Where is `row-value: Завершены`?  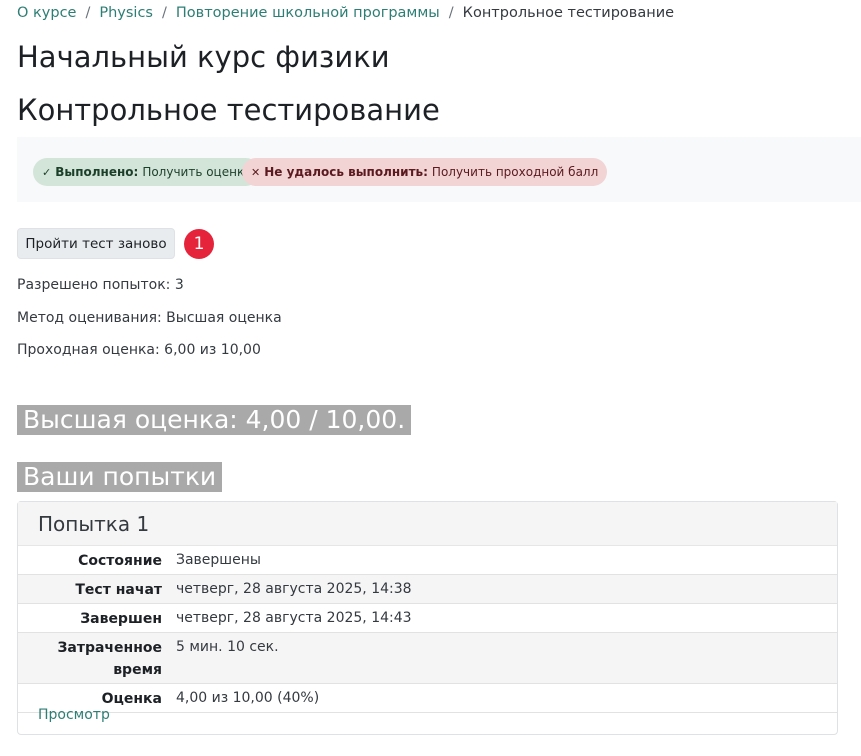 row-value: Завершены is located at coordinates (218, 560).